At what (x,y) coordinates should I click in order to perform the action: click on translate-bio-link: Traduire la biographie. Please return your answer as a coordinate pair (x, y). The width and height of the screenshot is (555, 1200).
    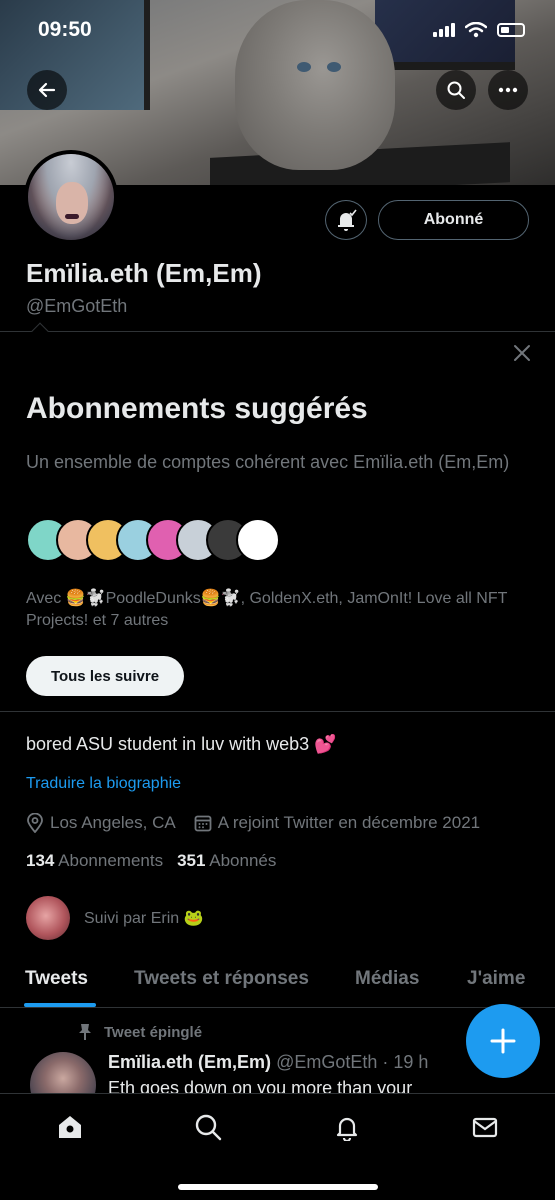
    Looking at the image, I should click on (103, 784).